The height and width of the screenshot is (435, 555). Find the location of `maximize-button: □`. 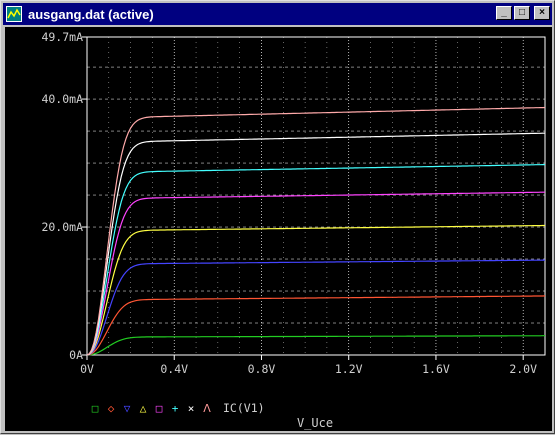

maximize-button: □ is located at coordinates (522, 13).